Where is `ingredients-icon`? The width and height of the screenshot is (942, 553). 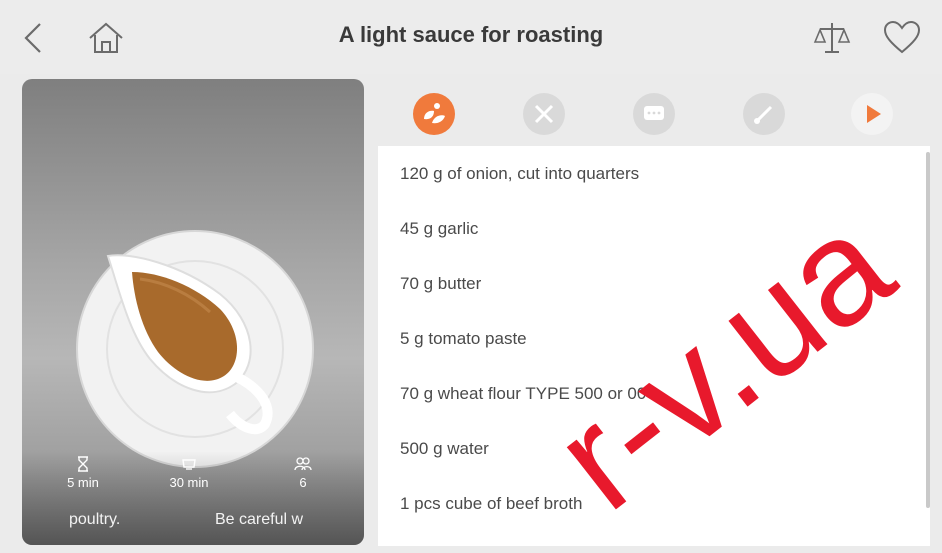 ingredients-icon is located at coordinates (434, 114).